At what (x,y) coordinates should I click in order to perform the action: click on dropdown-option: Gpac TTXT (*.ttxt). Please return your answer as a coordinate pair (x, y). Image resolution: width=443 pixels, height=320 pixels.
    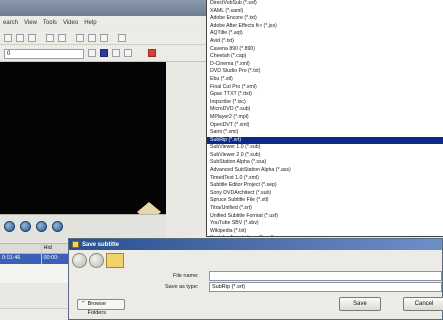
    Looking at the image, I should click on (325, 95).